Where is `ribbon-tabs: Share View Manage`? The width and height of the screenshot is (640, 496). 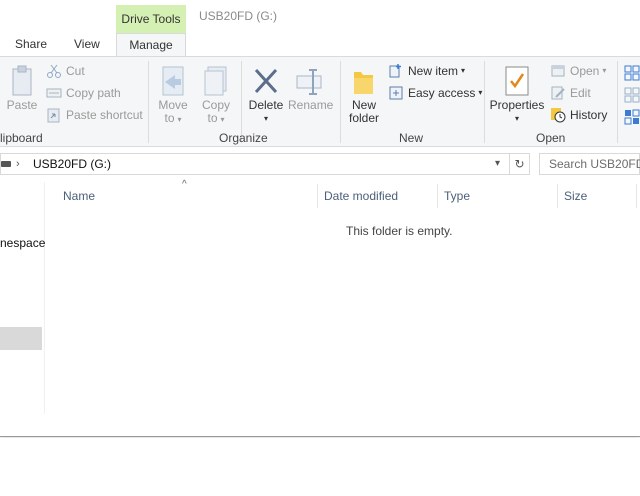
ribbon-tabs: Share View Manage is located at coordinates (320, 45).